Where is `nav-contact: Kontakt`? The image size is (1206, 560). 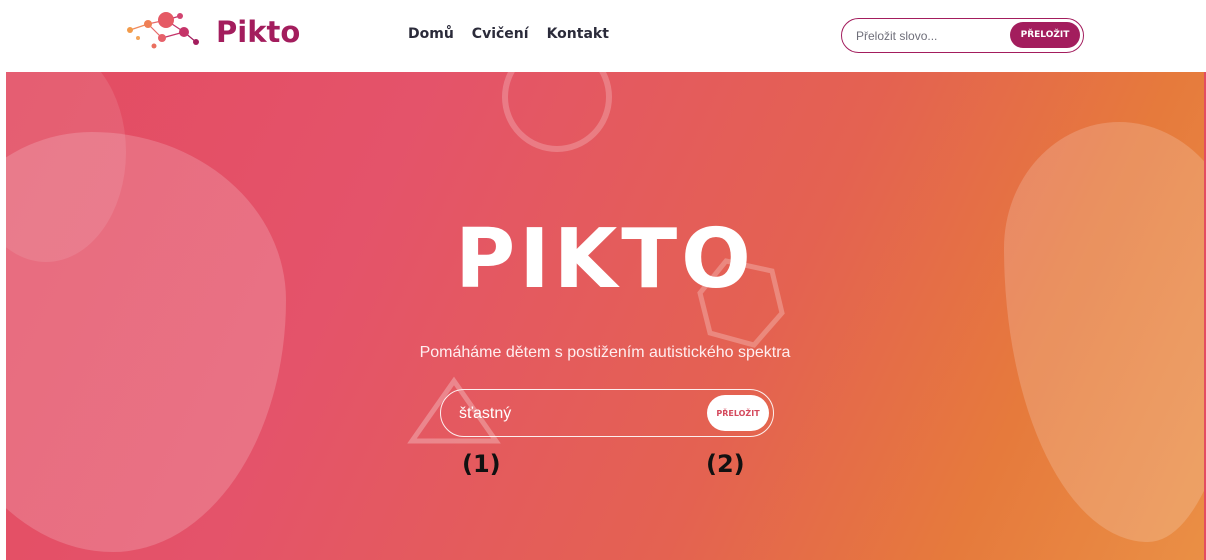
nav-contact: Kontakt is located at coordinates (578, 34).